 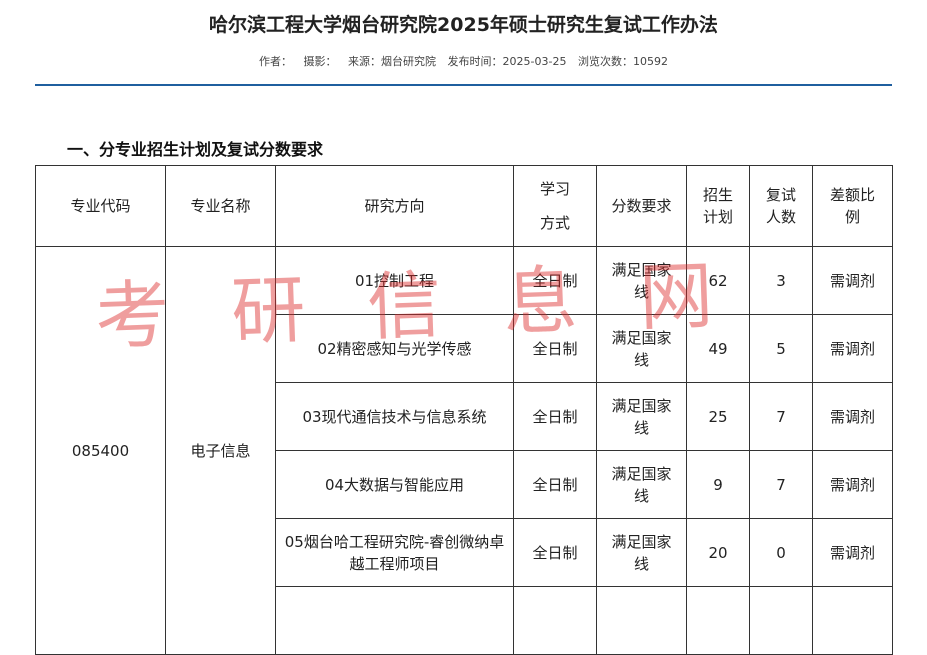 I want to click on retest-cell: 0, so click(x=781, y=552).